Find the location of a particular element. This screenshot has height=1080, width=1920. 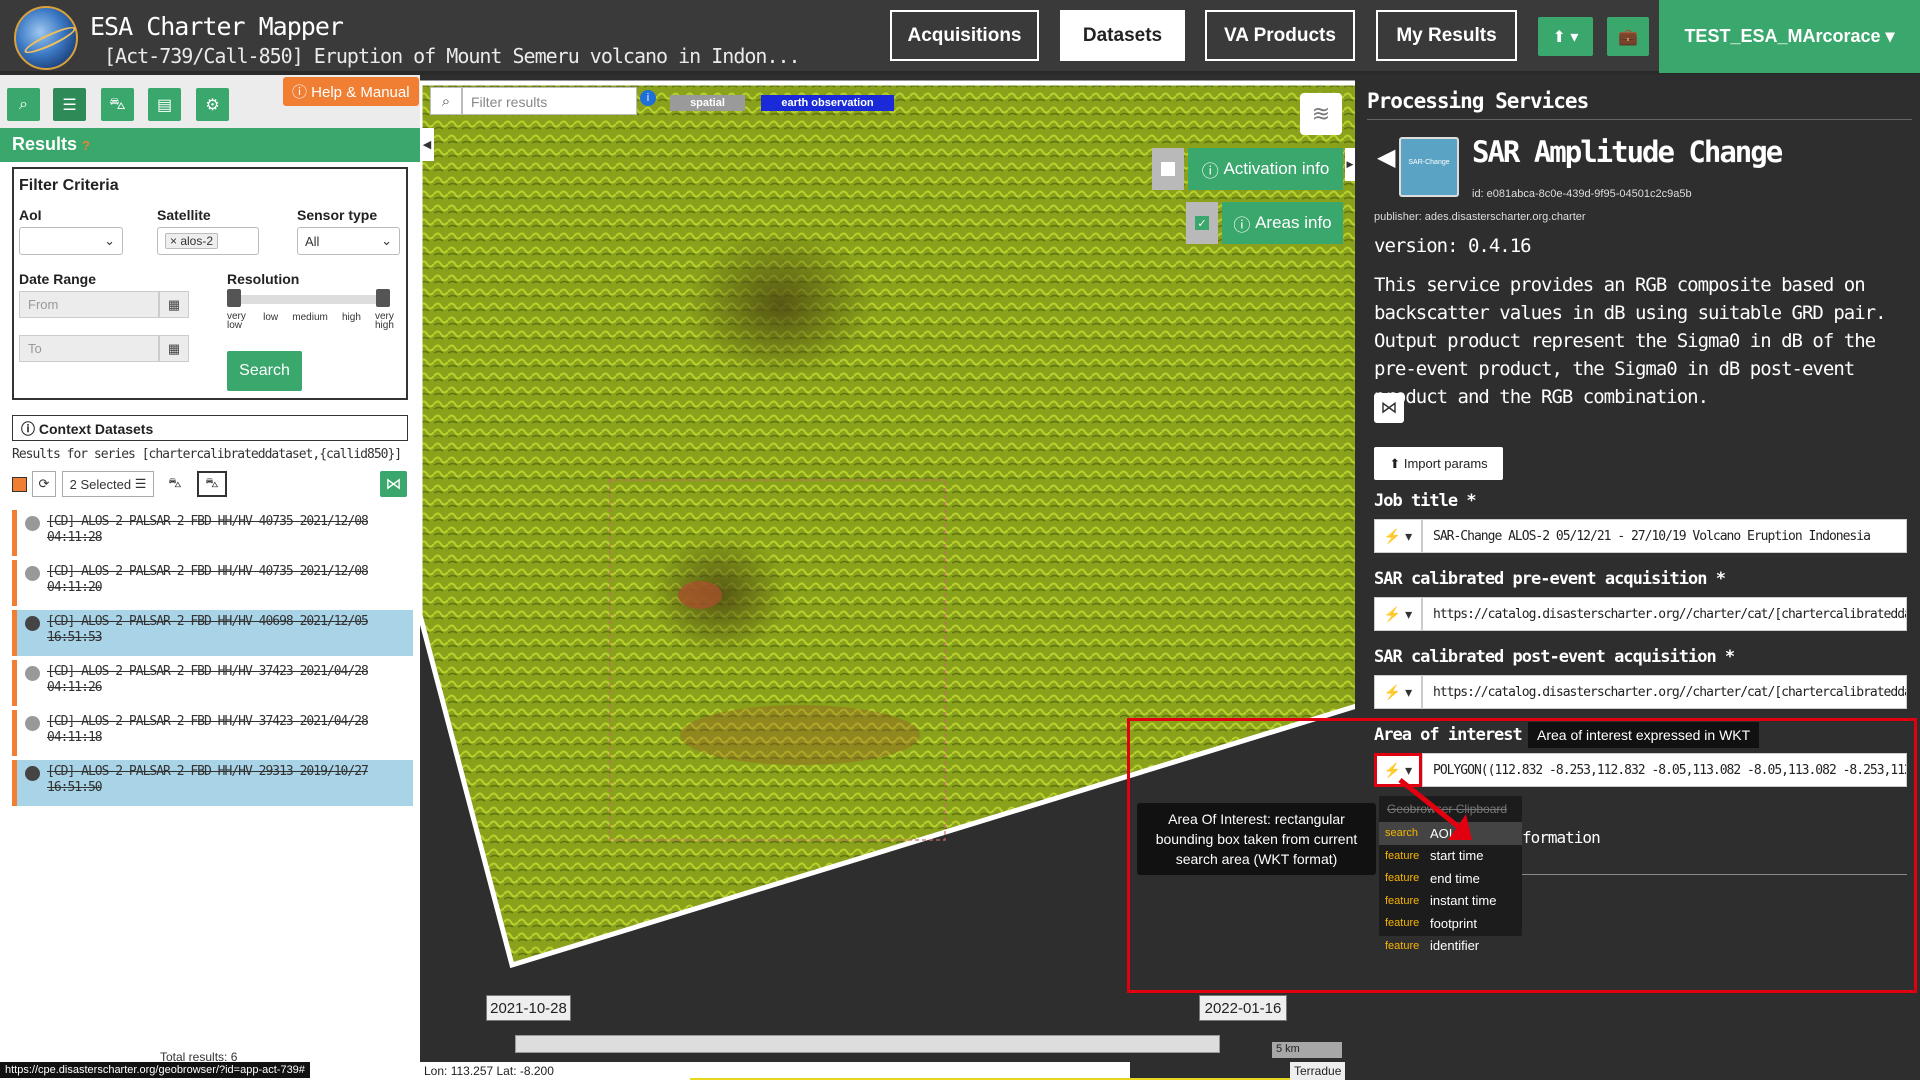

service-thumbnail: SAR-Change is located at coordinates (1429, 167).